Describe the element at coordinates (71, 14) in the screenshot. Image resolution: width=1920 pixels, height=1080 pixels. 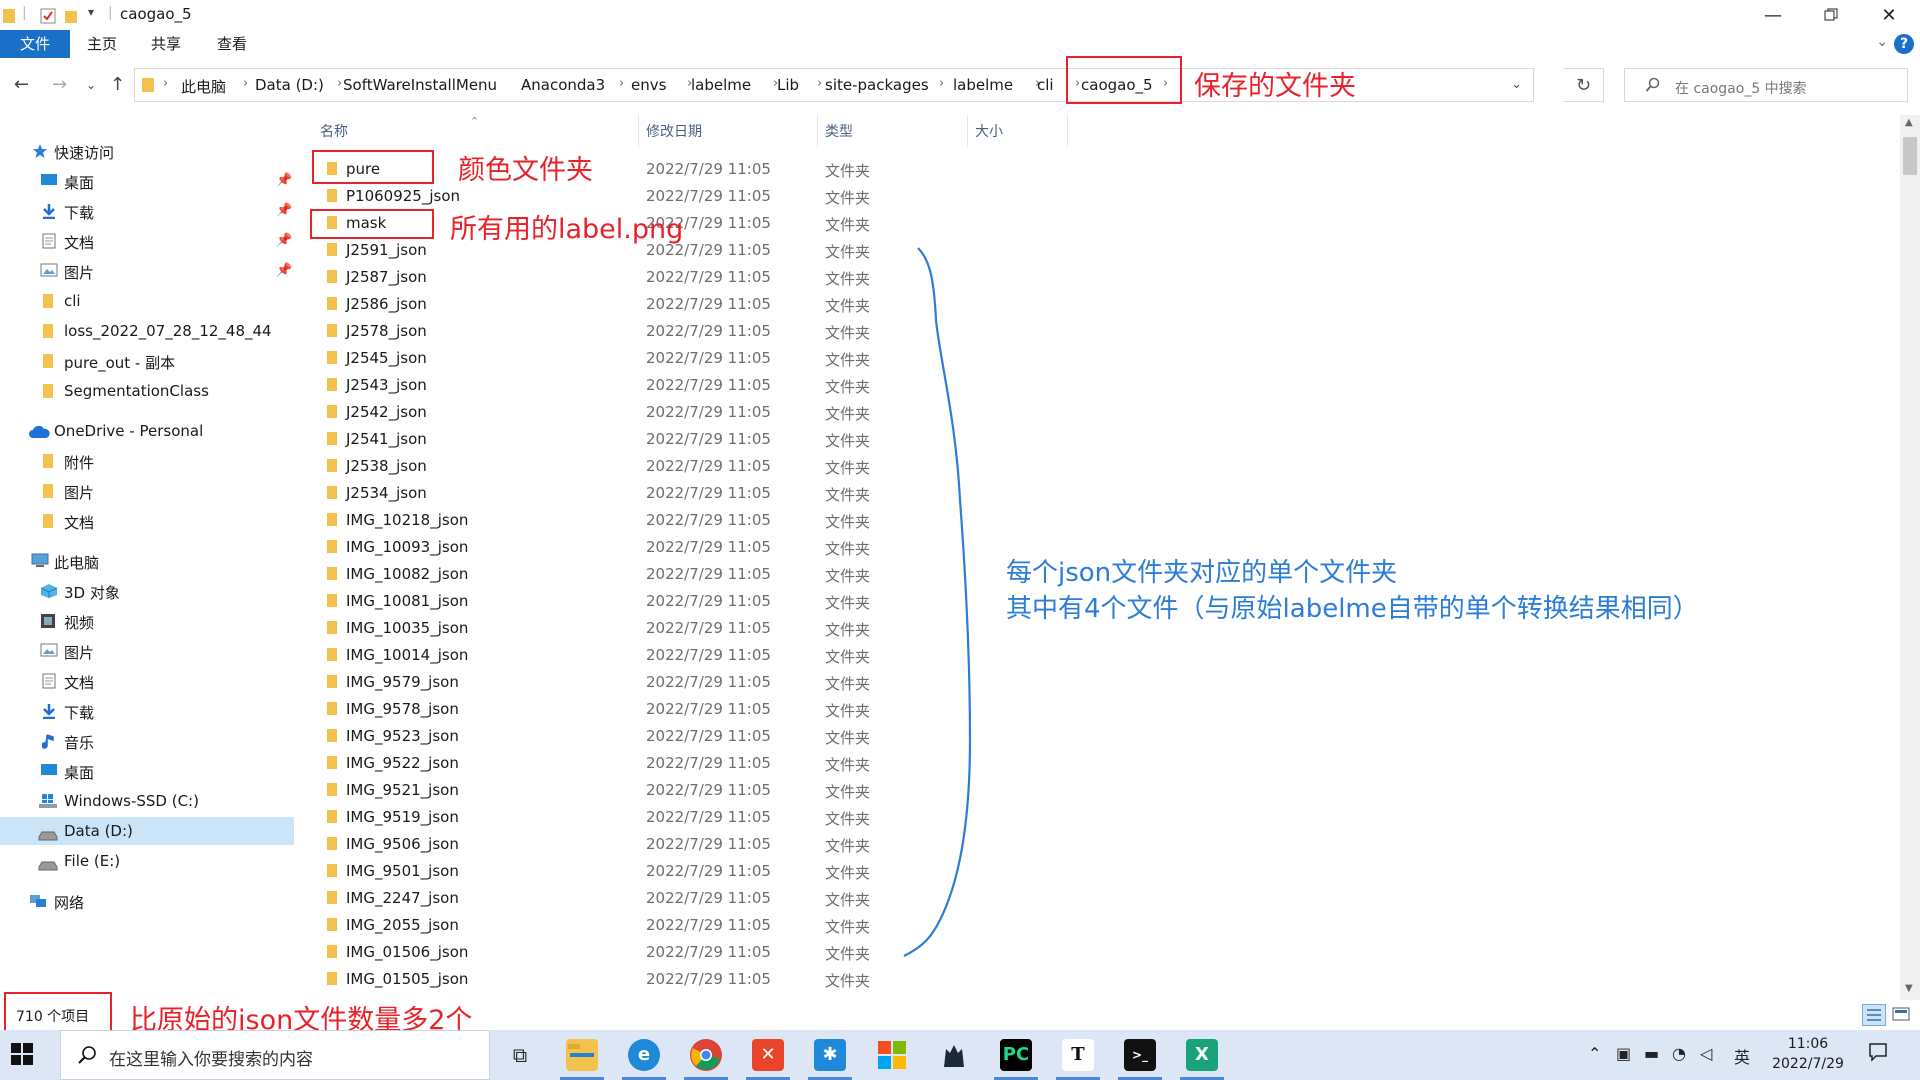
I see `new-folder-icon` at that location.